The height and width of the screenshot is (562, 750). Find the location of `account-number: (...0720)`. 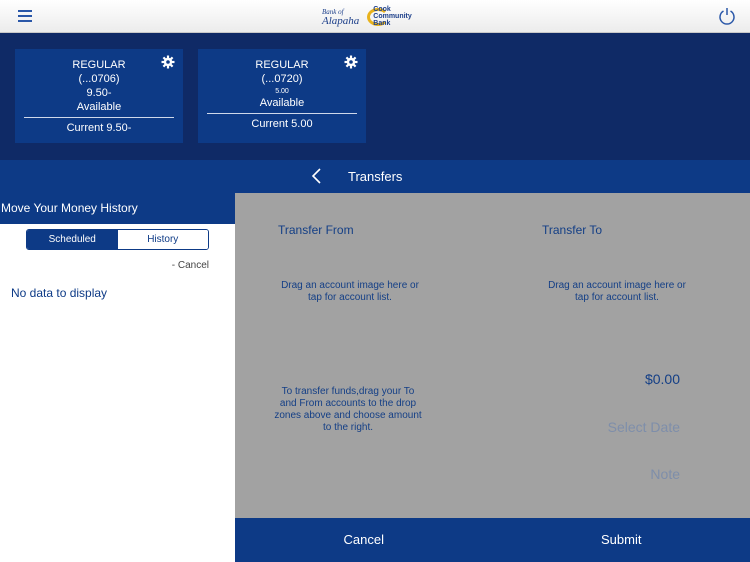

account-number: (...0720) is located at coordinates (282, 79).